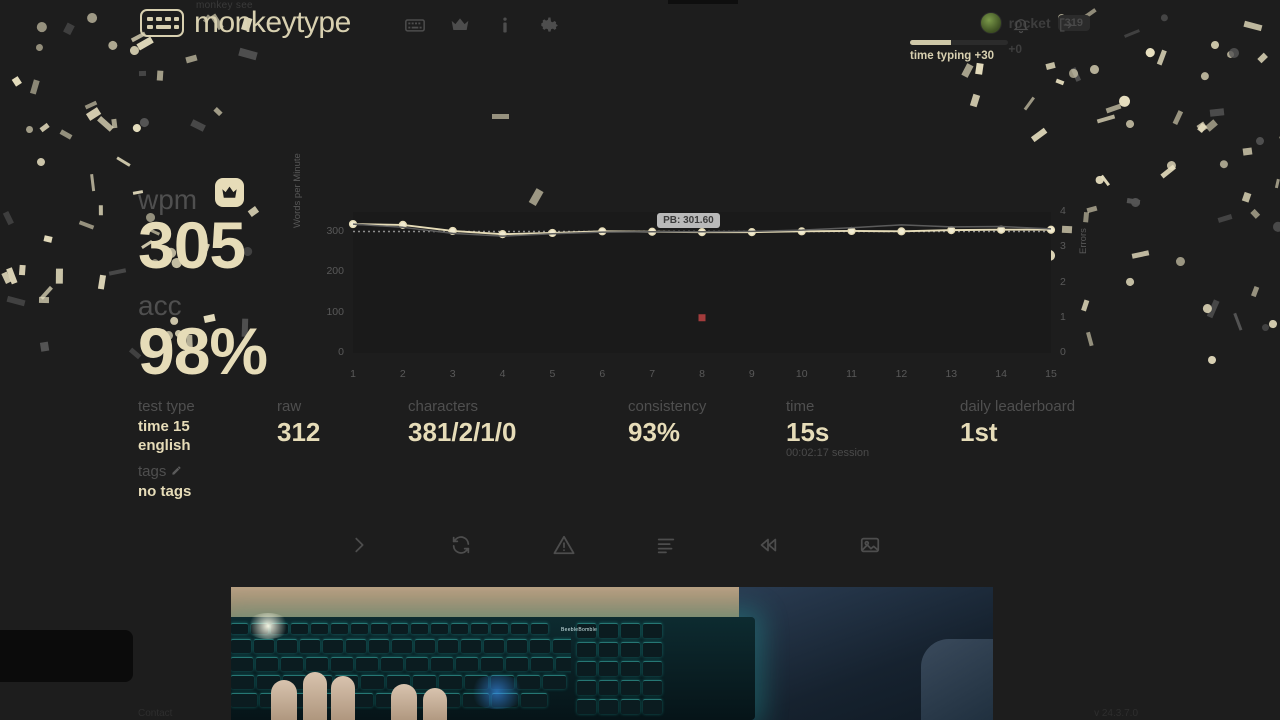  Describe the element at coordinates (164, 472) in the screenshot. I see `stat-label: tags` at that location.